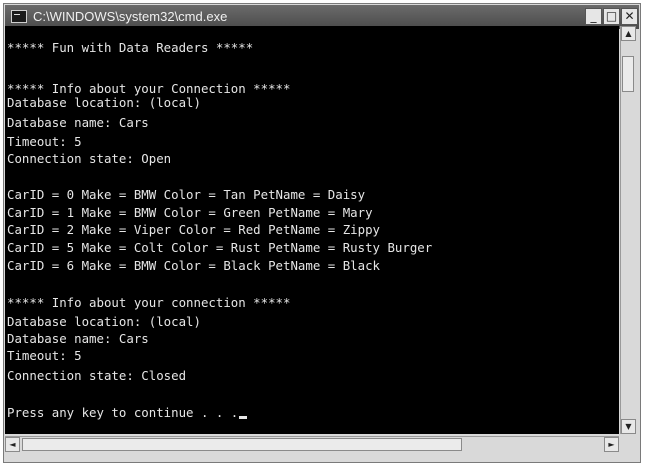  Describe the element at coordinates (628, 230) in the screenshot. I see `vertical-scrollbar: ▲ ▼` at that location.